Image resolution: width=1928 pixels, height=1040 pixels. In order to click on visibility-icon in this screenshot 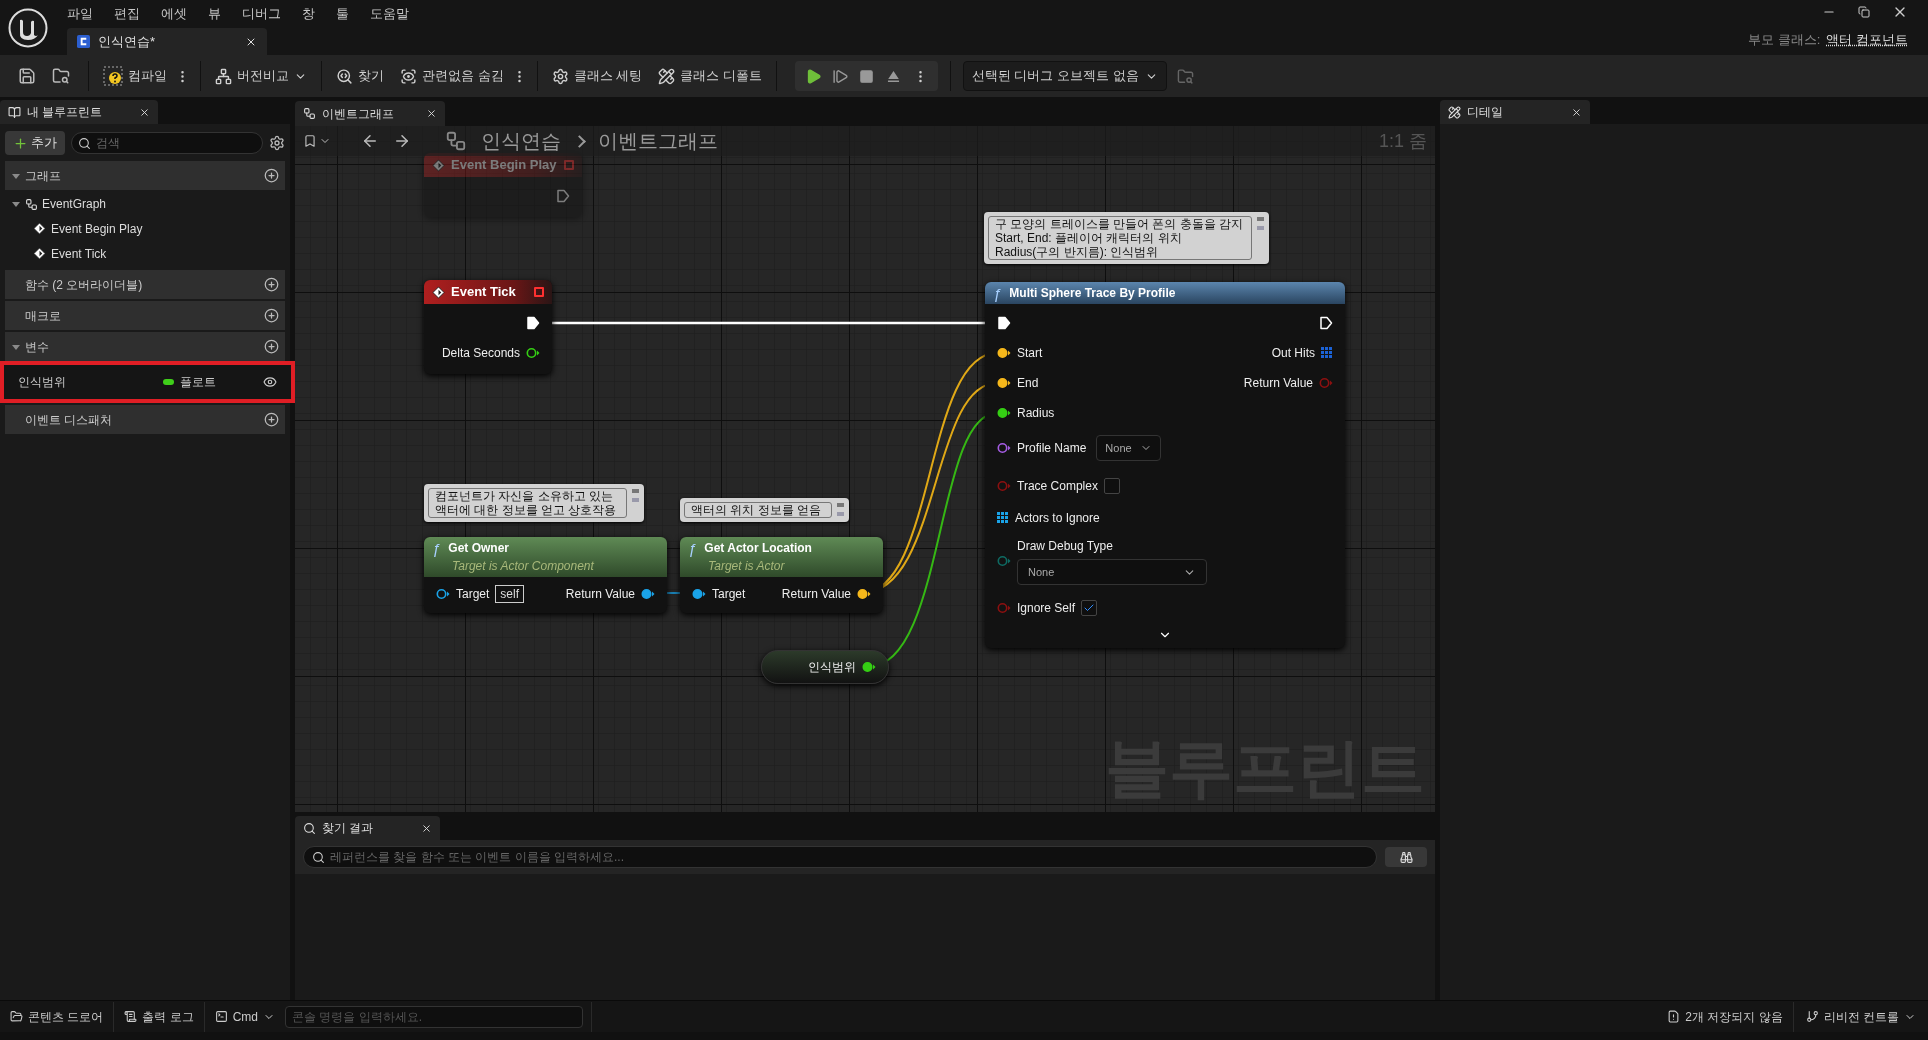, I will do `click(270, 382)`.